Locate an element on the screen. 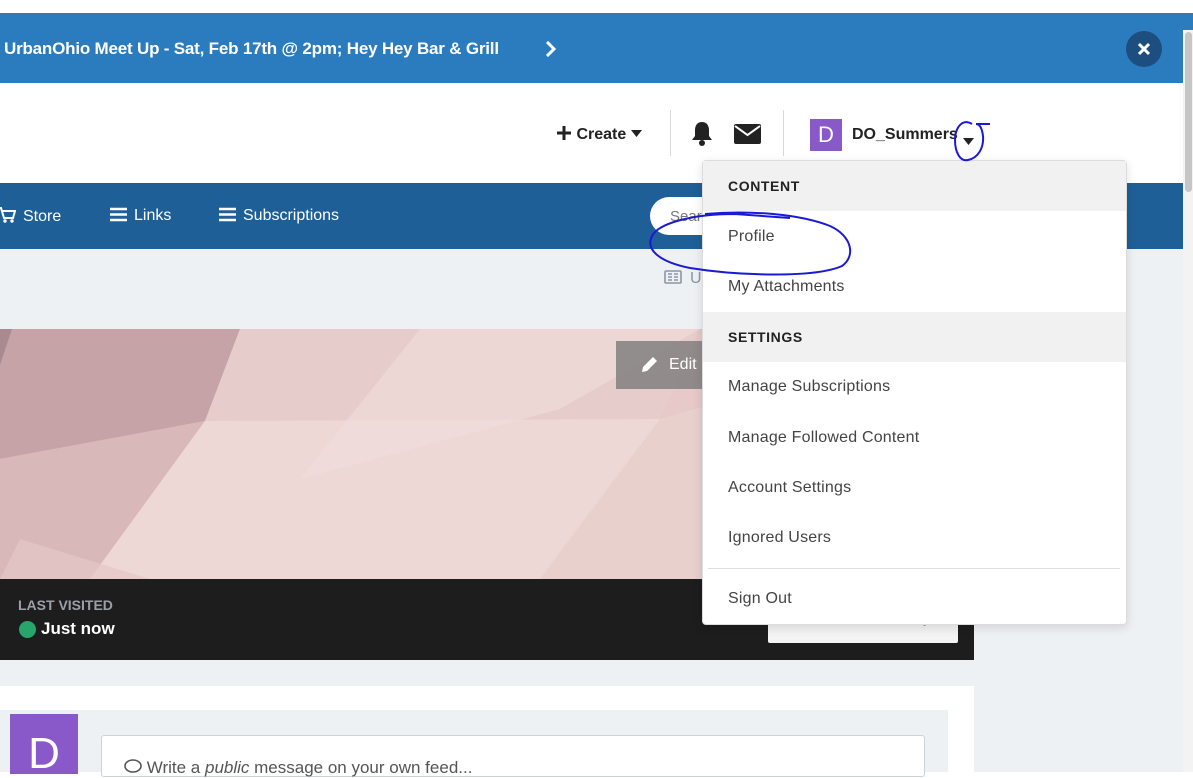  plus-icon is located at coordinates (564, 133).